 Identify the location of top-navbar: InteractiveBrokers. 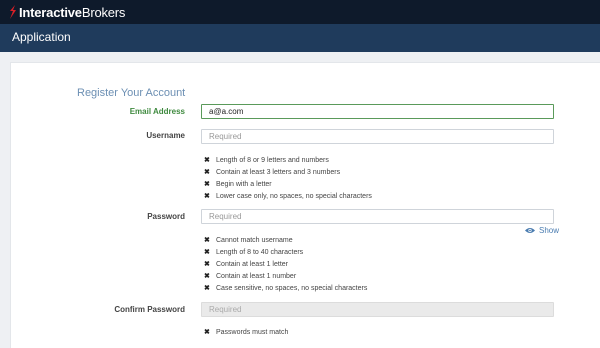
(300, 12).